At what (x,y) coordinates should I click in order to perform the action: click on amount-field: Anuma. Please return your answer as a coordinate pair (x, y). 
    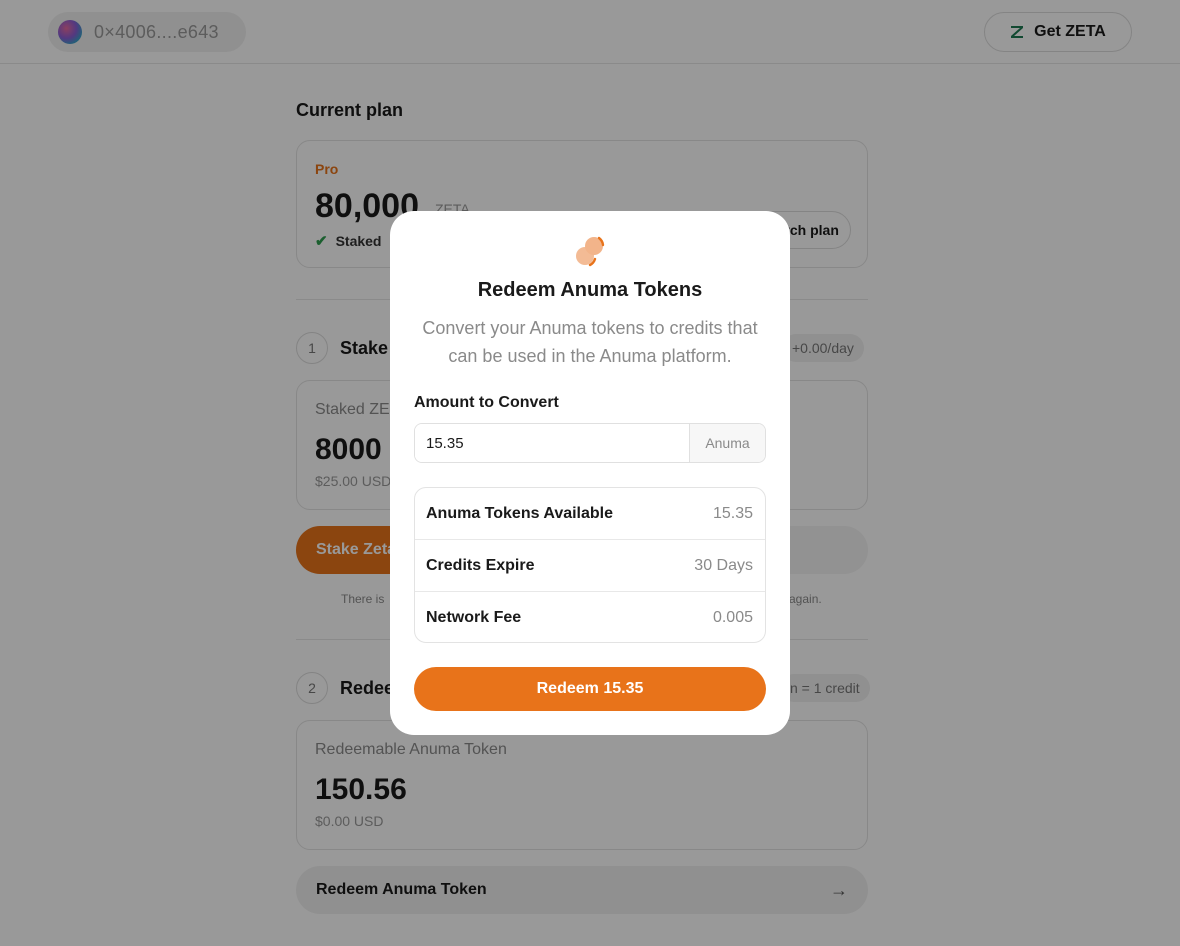
    Looking at the image, I should click on (590, 443).